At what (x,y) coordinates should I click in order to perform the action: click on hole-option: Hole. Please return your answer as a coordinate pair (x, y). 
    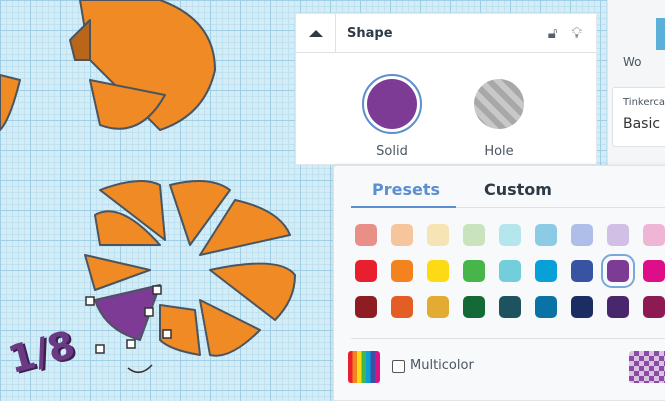
    Looking at the image, I should click on (499, 116).